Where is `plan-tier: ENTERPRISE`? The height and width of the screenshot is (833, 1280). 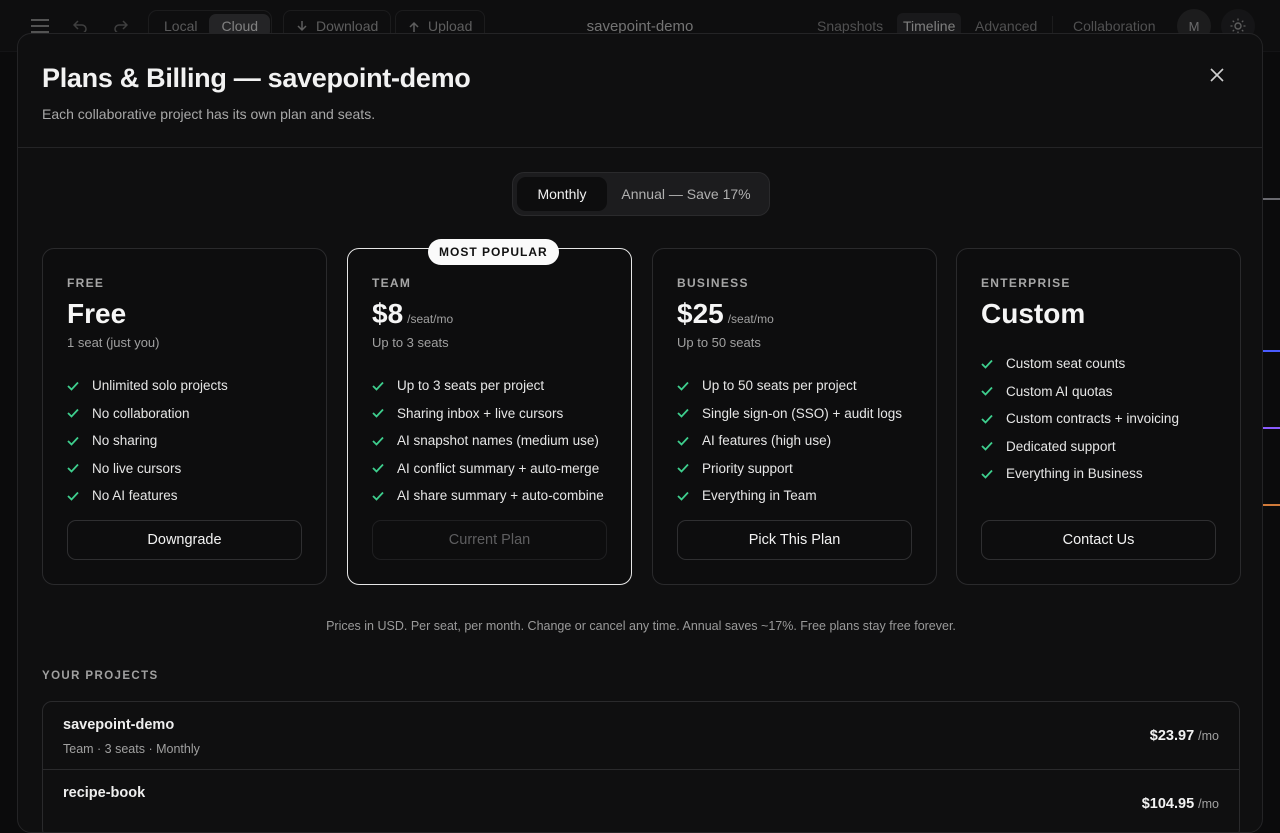 plan-tier: ENTERPRISE is located at coordinates (1026, 283).